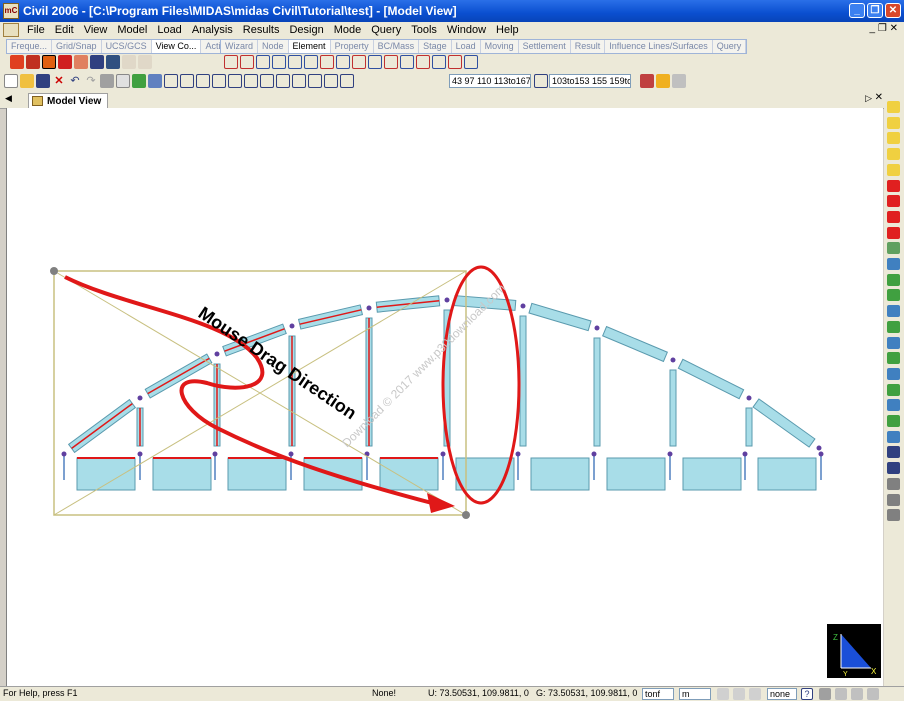  I want to click on delete-element-icon, so click(247, 62).